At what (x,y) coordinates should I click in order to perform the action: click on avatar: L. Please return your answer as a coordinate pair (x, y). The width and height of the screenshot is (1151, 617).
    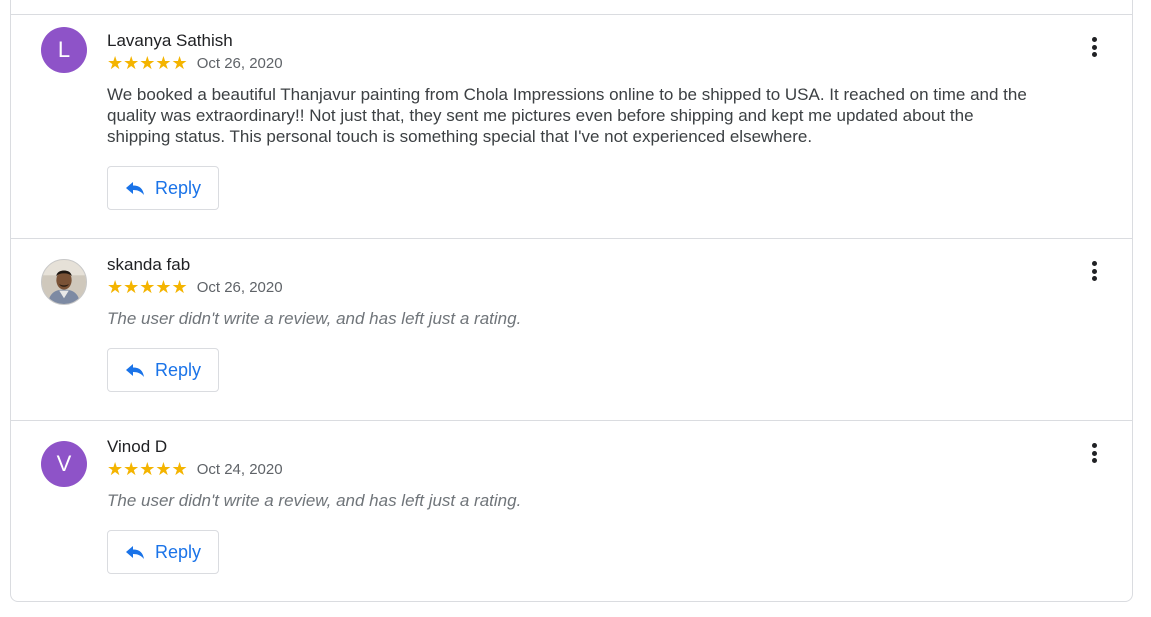
    Looking at the image, I should click on (64, 50).